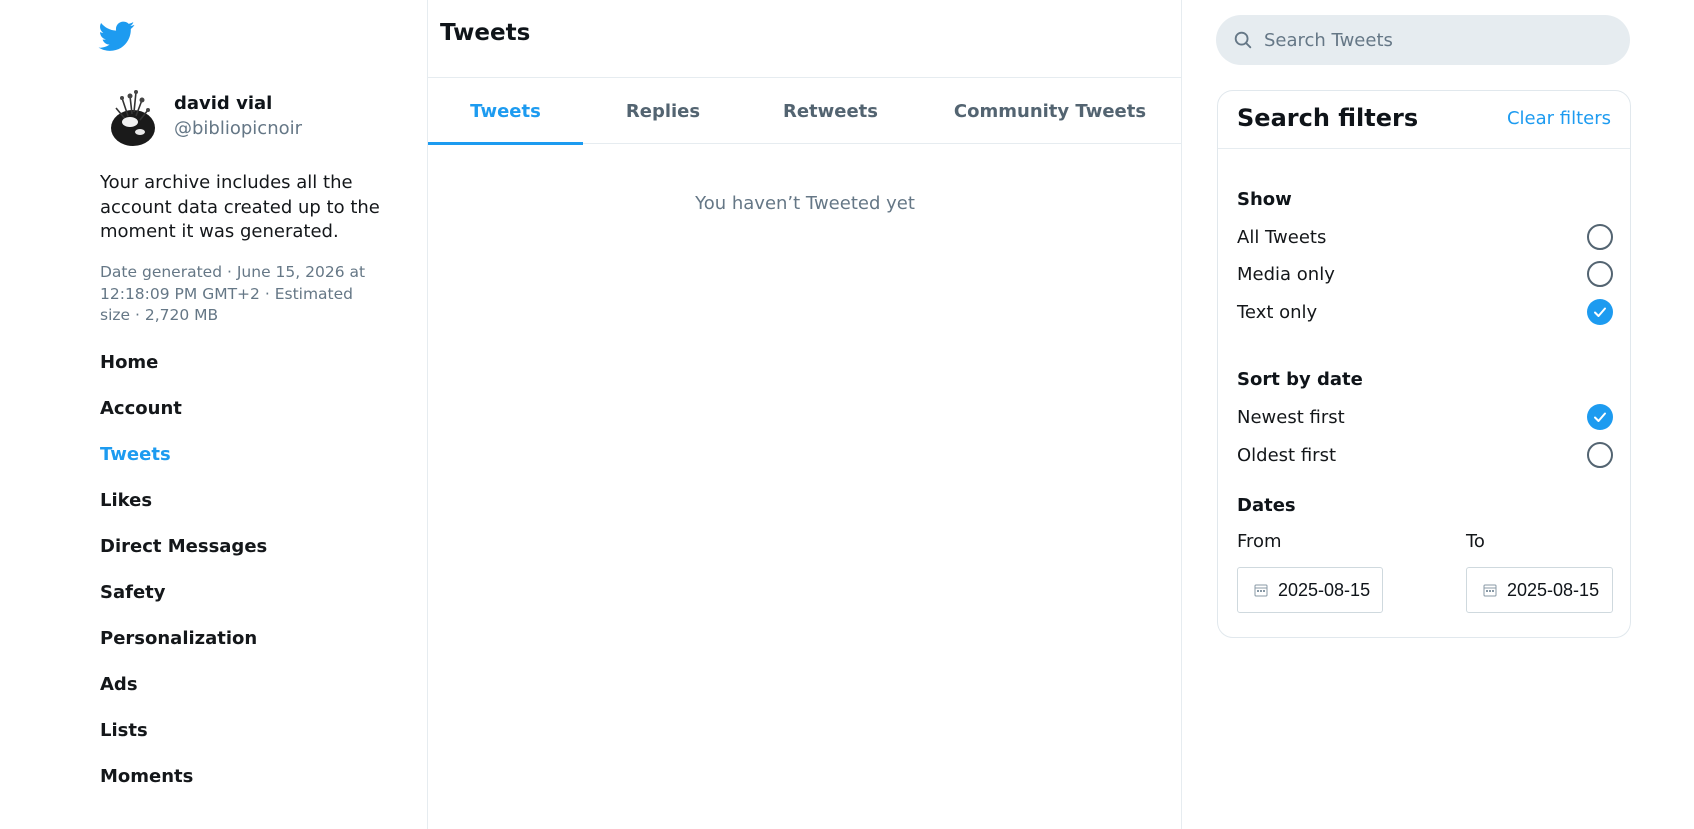 The height and width of the screenshot is (829, 1694). Describe the element at coordinates (1434, 40) in the screenshot. I see `search-input` at that location.